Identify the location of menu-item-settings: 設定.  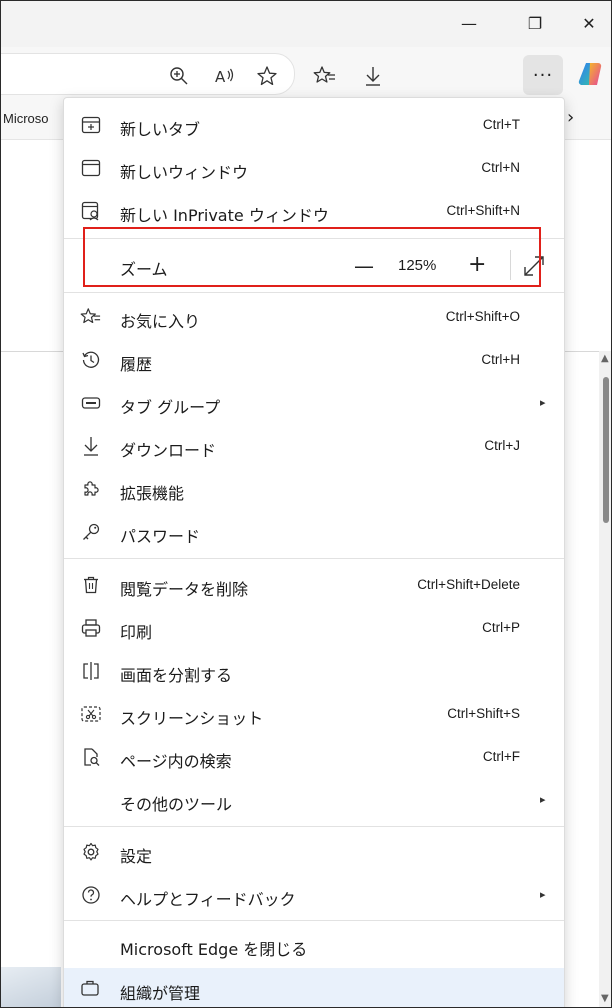
(314, 852).